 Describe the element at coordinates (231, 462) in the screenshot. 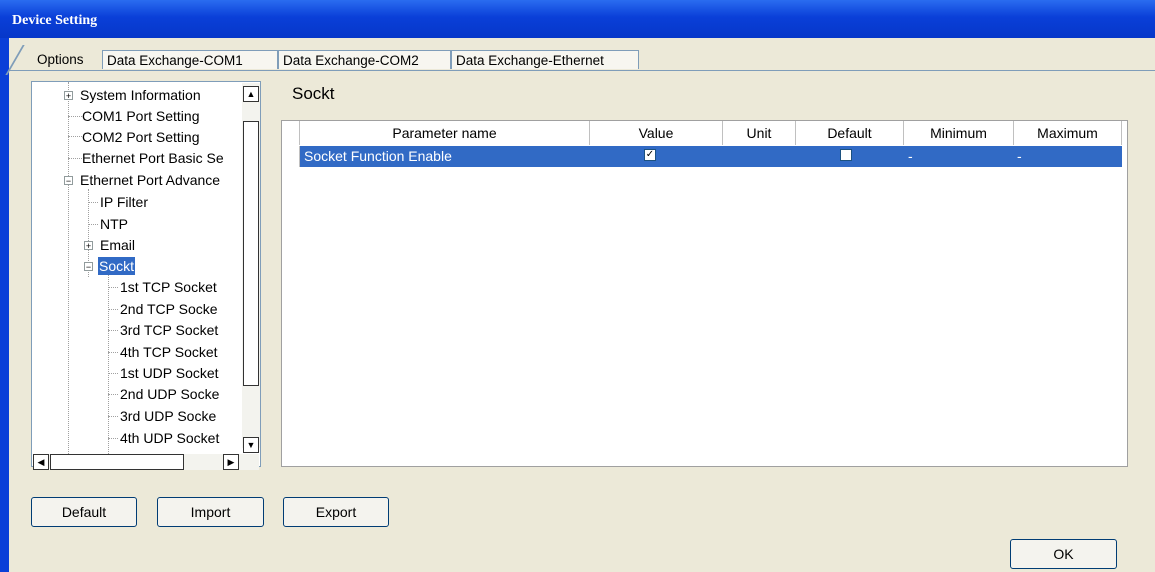

I see `scroll-right-icon: ▶` at that location.